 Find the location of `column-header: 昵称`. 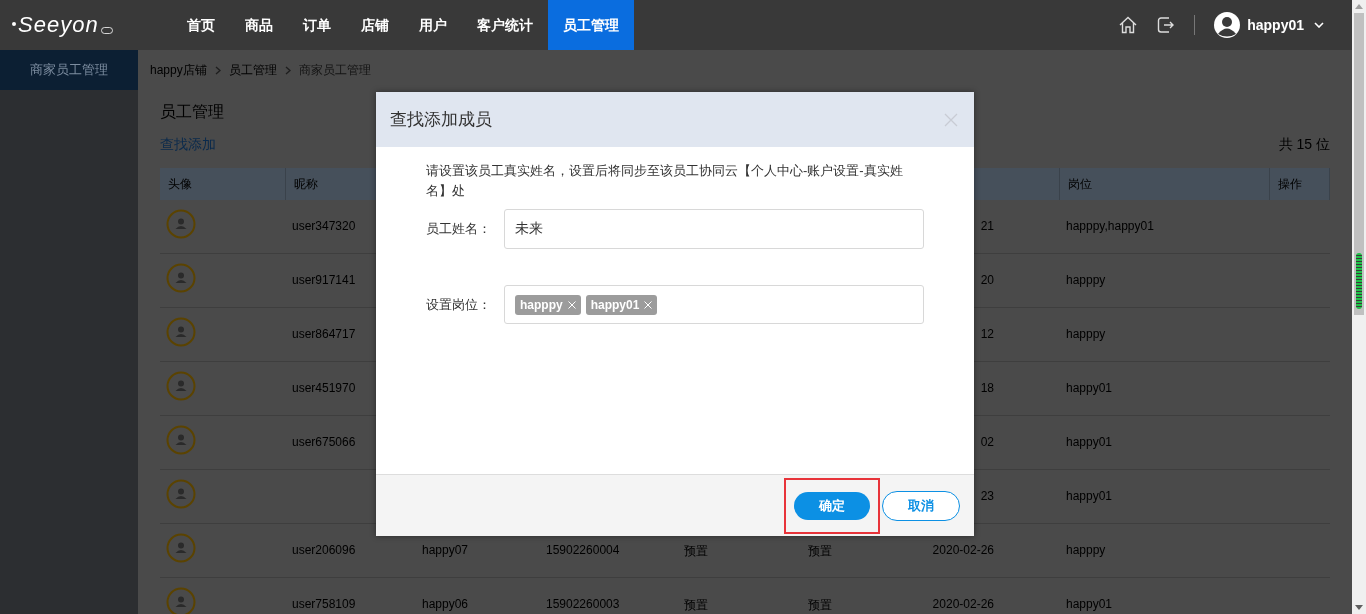

column-header: 昵称 is located at coordinates (306, 184).